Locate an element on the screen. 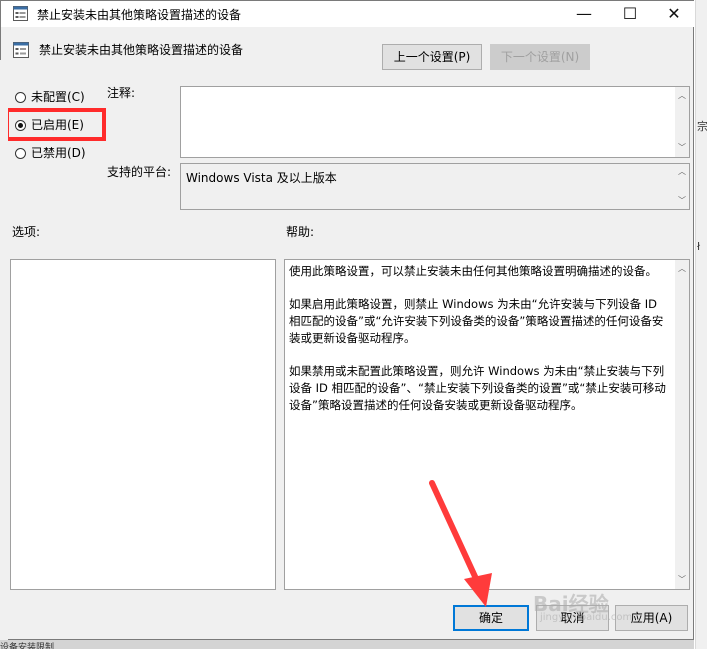 This screenshot has height=649, width=707. background-glyph: 宗 is located at coordinates (702, 126).